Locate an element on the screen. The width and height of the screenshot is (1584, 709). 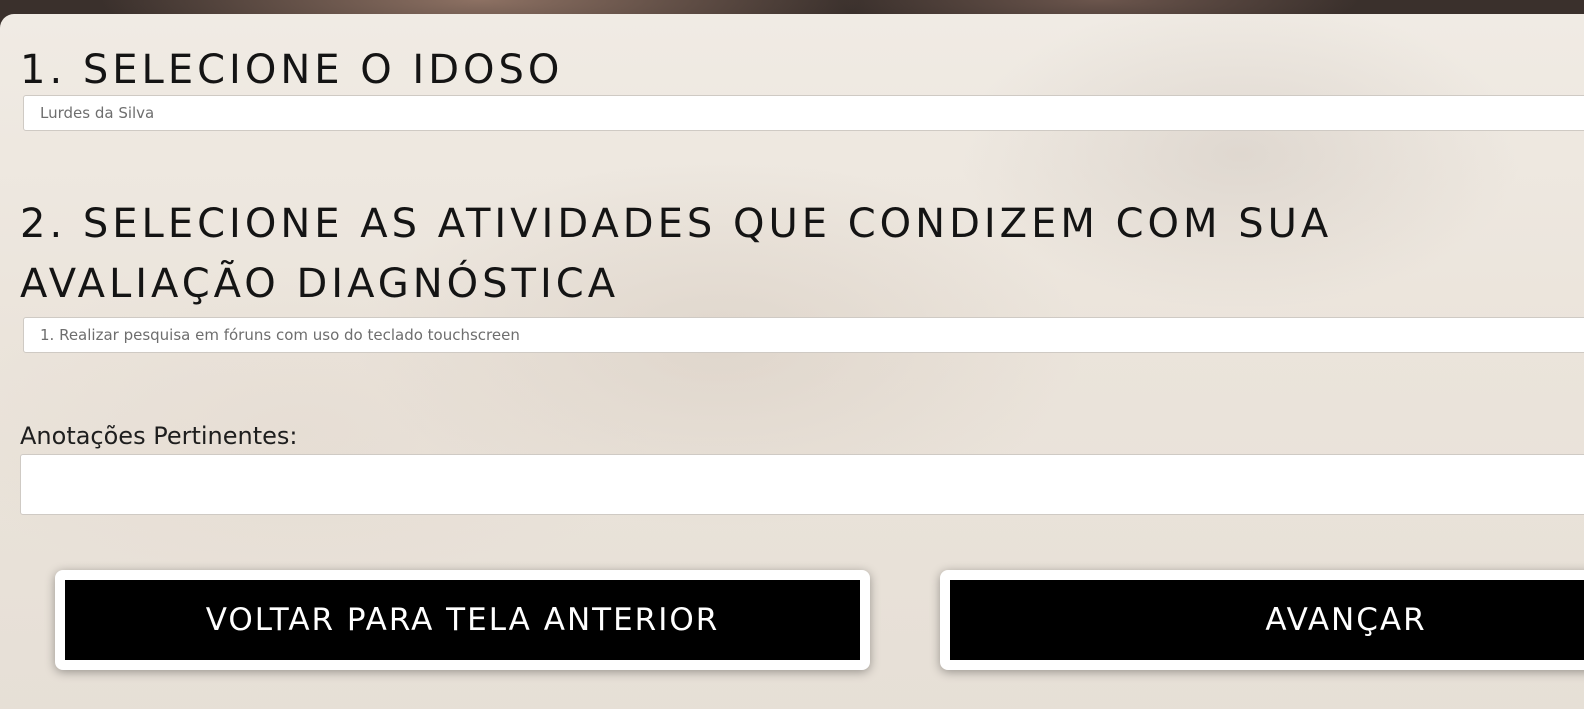
notes-textarea is located at coordinates (802, 484).